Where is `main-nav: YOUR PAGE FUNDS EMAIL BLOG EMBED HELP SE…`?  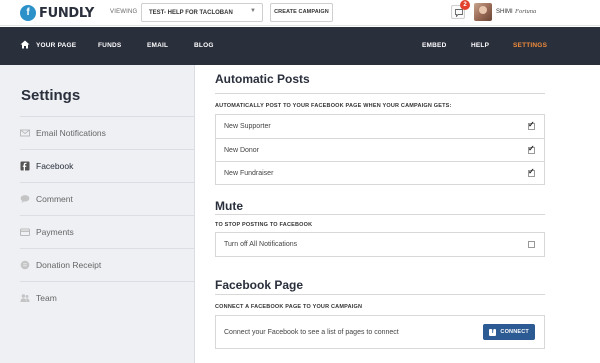 main-nav: YOUR PAGE FUNDS EMAIL BLOG EMBED HELP SE… is located at coordinates (300, 46).